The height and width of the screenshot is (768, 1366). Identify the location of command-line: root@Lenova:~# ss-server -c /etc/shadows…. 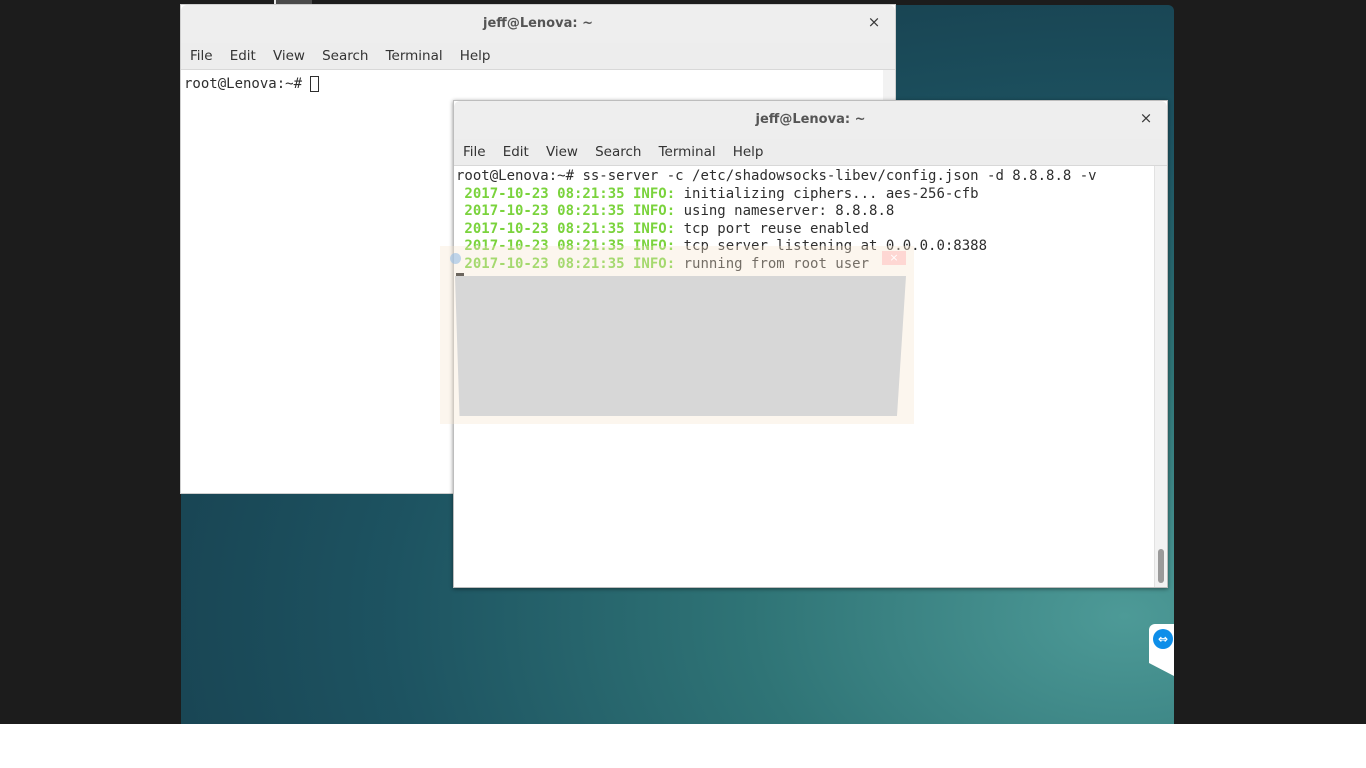
(811, 177).